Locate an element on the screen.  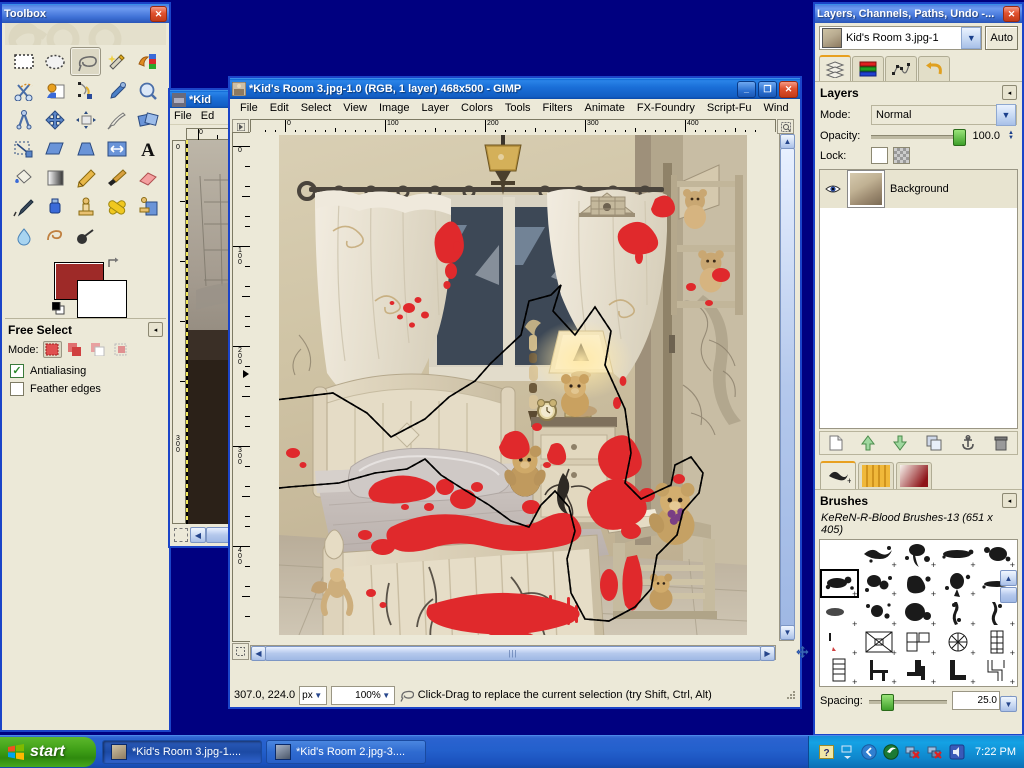
tab-paths is located at coordinates (901, 68).